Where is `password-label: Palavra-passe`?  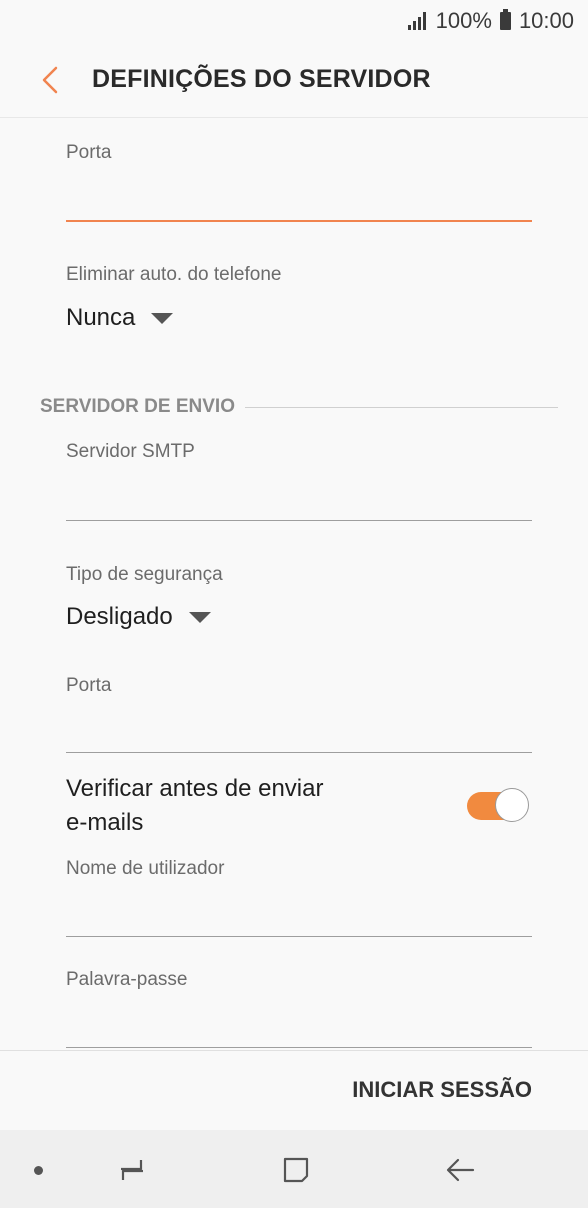
password-label: Palavra-passe is located at coordinates (127, 979).